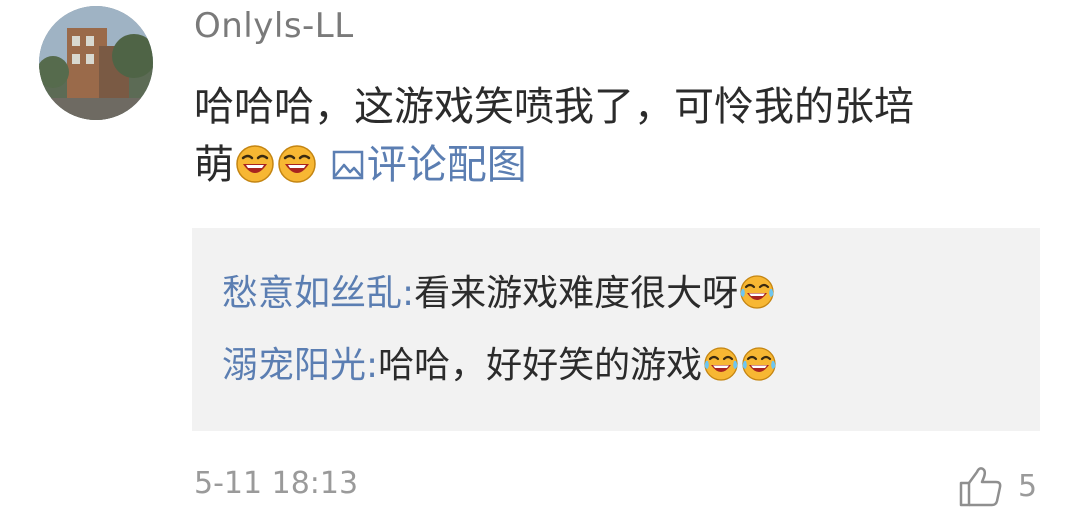 Image resolution: width=1080 pixels, height=513 pixels. I want to click on reply-text: 哈哈，好好笑的游戏, so click(540, 365).